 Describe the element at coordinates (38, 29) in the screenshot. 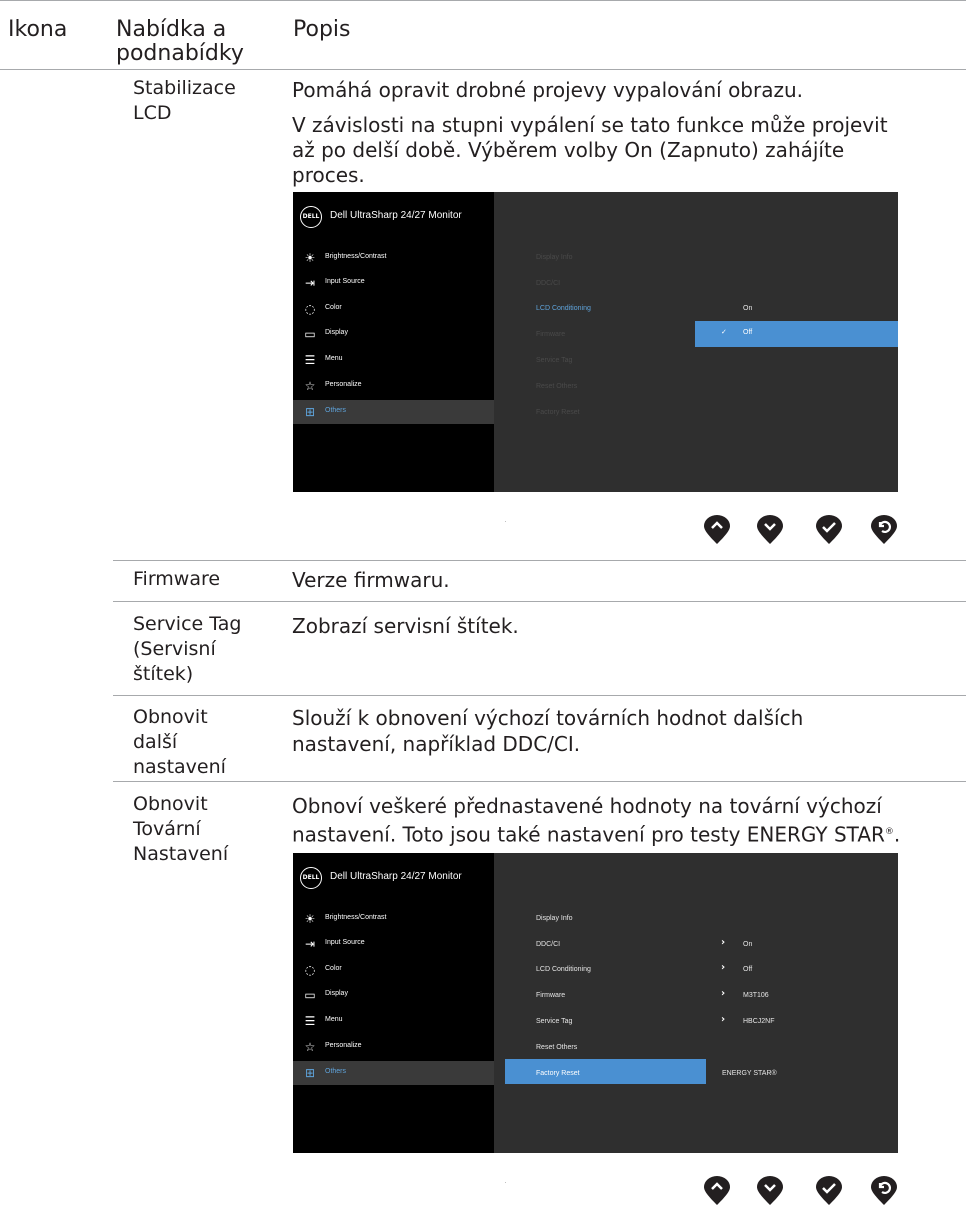

I see `header-icon: Ikona` at that location.